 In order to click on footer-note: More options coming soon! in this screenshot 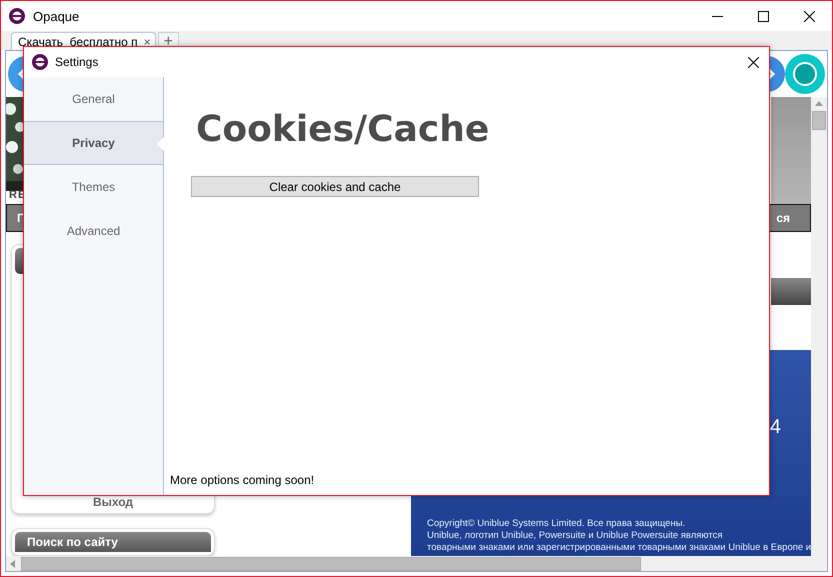, I will do `click(243, 480)`.